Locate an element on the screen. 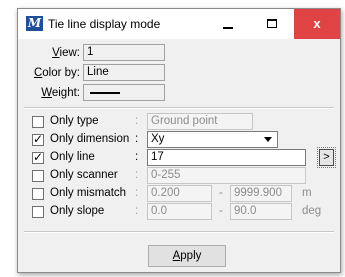 This screenshot has width=345, height=277. only-line-field: 17 is located at coordinates (226, 157).